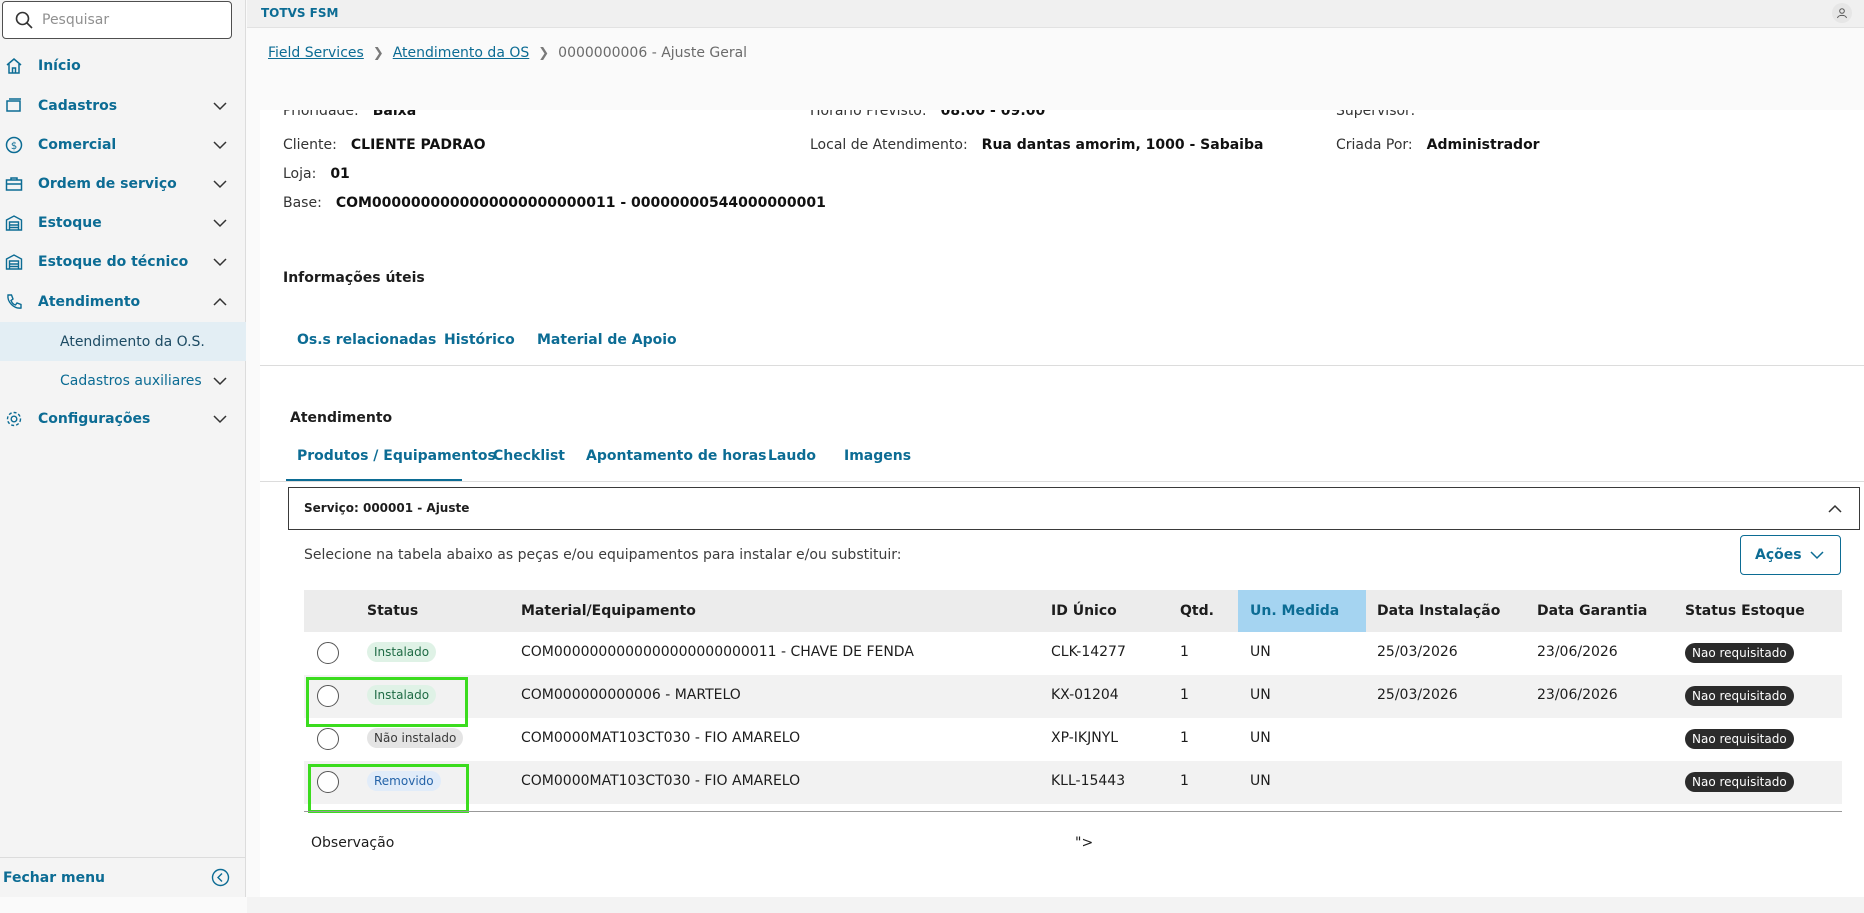 Image resolution: width=1864 pixels, height=913 pixels. What do you see at coordinates (1592, 611) in the screenshot?
I see `col-data-garantia: Data Garantia` at bounding box center [1592, 611].